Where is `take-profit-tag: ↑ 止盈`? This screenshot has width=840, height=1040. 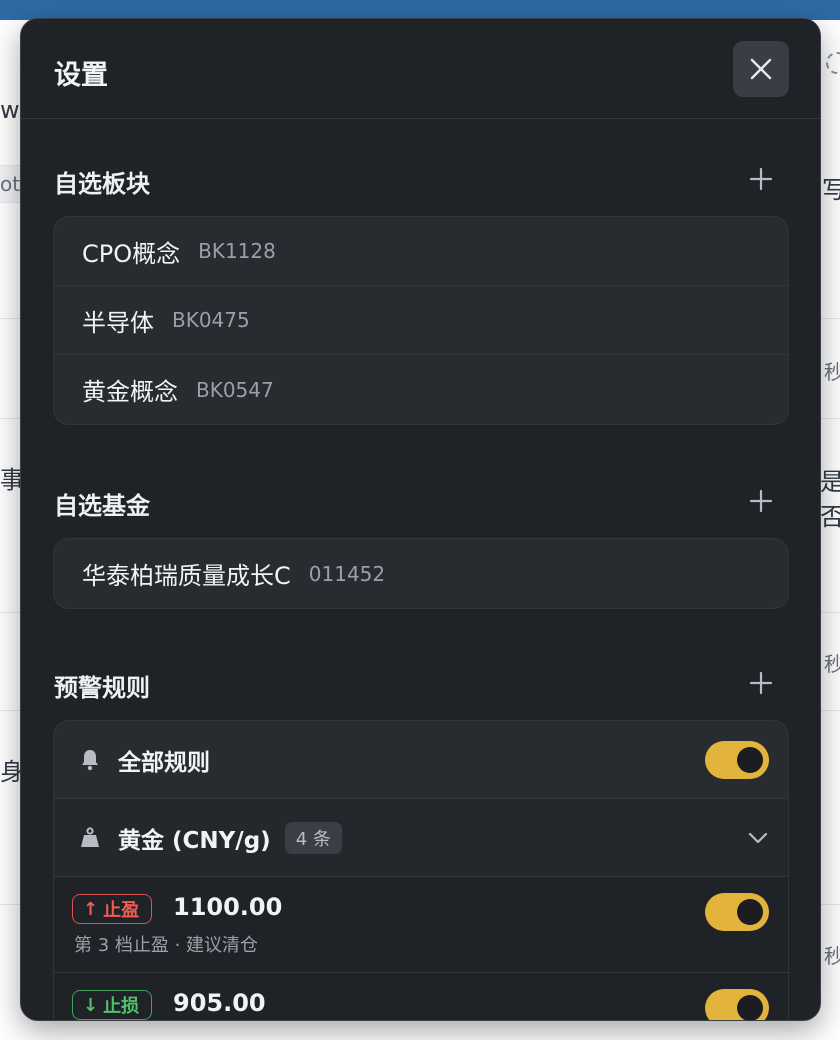
take-profit-tag: ↑ 止盈 is located at coordinates (112, 909).